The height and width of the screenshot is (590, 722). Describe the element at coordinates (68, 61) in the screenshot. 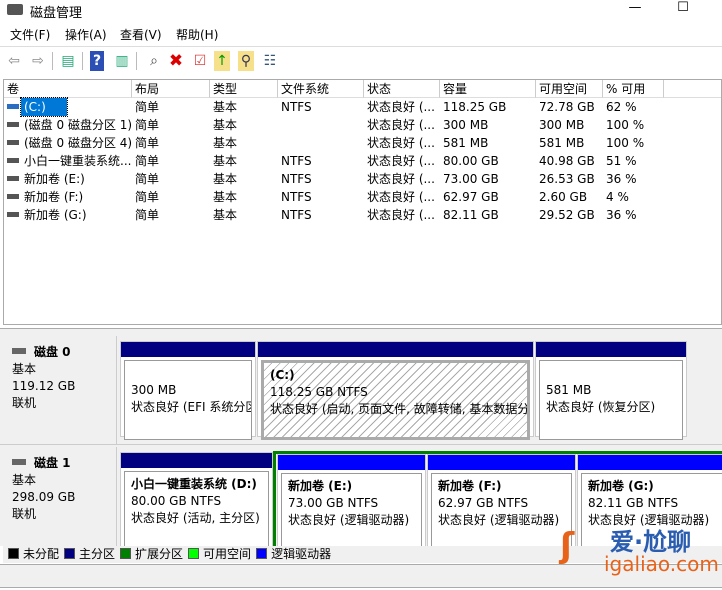

I see `console-tree-icon: ▤` at that location.